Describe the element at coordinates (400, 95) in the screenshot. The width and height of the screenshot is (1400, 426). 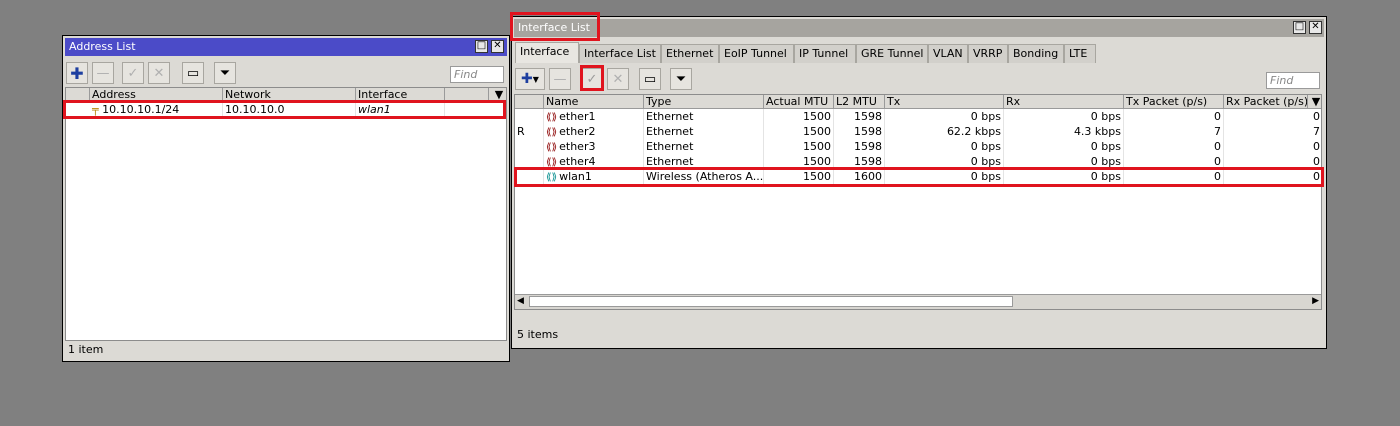
I see `column-interface: Interface` at that location.